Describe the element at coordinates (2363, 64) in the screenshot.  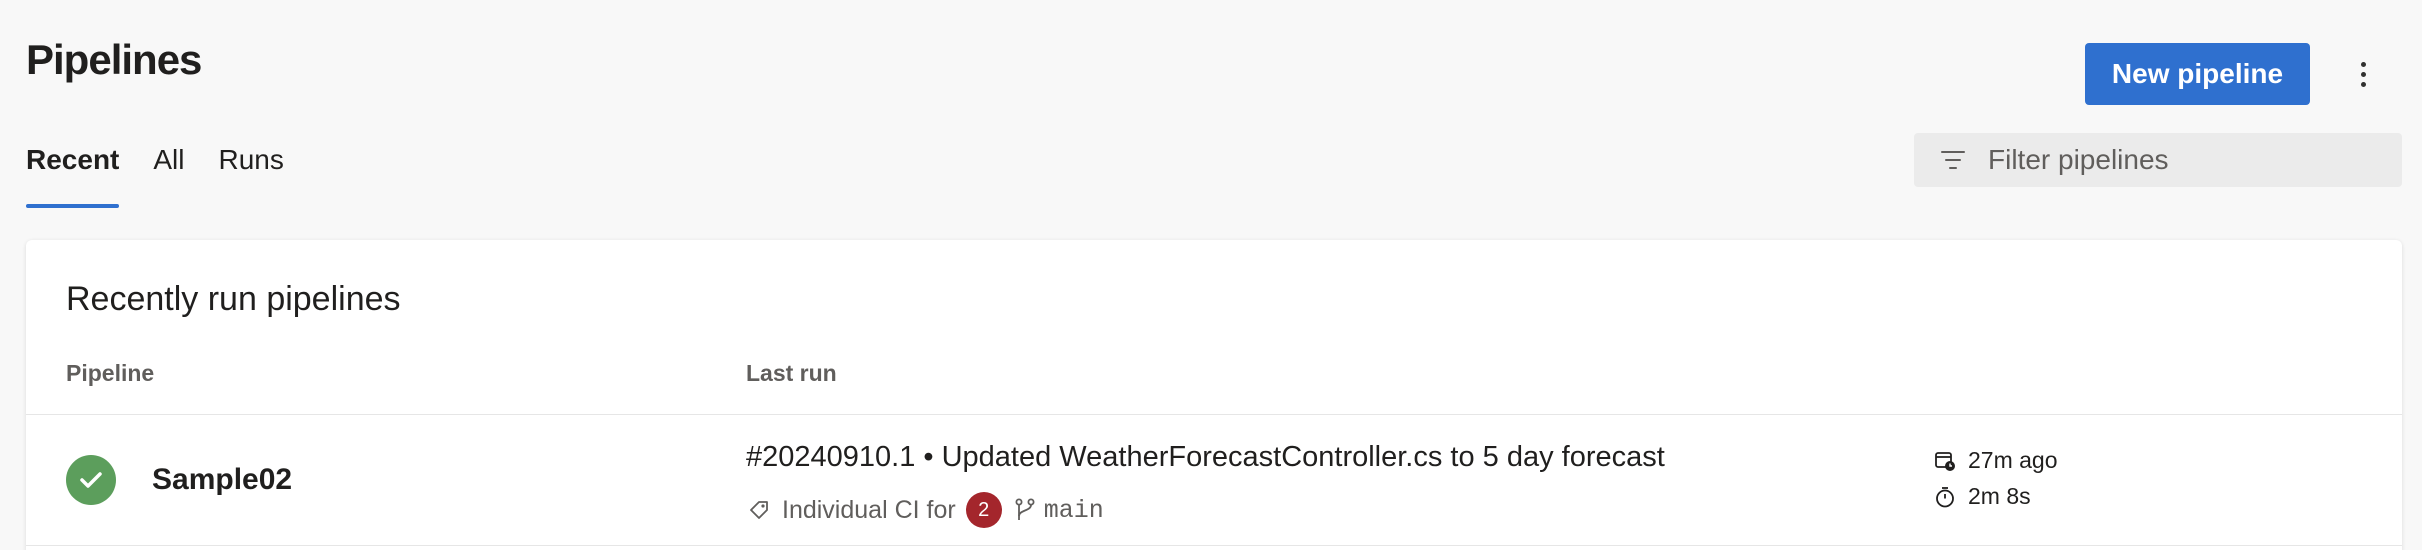
I see `more-vertical-icon` at that location.